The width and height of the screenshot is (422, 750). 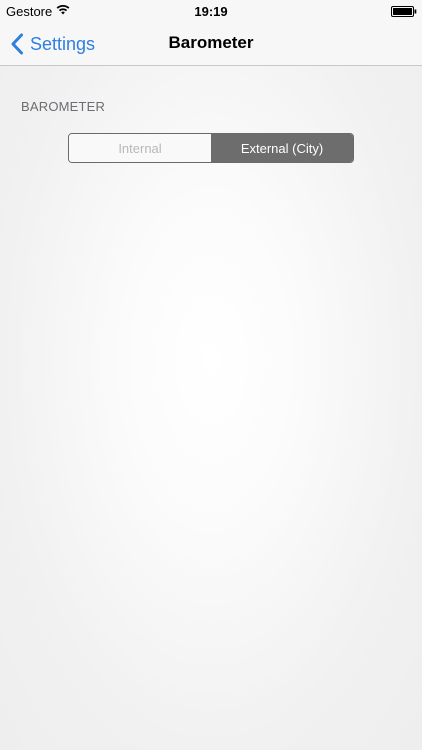 I want to click on segment-external-city: External (City), so click(x=282, y=148).